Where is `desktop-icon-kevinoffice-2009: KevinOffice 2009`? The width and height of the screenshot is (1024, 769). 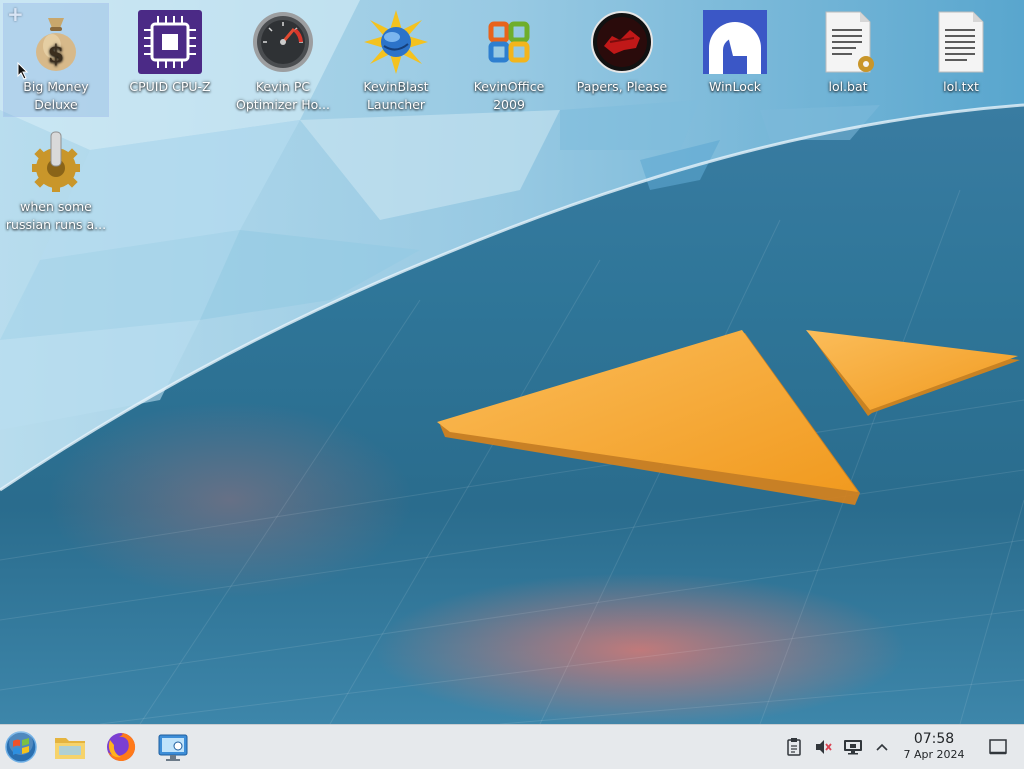
desktop-icon-kevinoffice-2009: KevinOffice 2009 is located at coordinates (509, 59).